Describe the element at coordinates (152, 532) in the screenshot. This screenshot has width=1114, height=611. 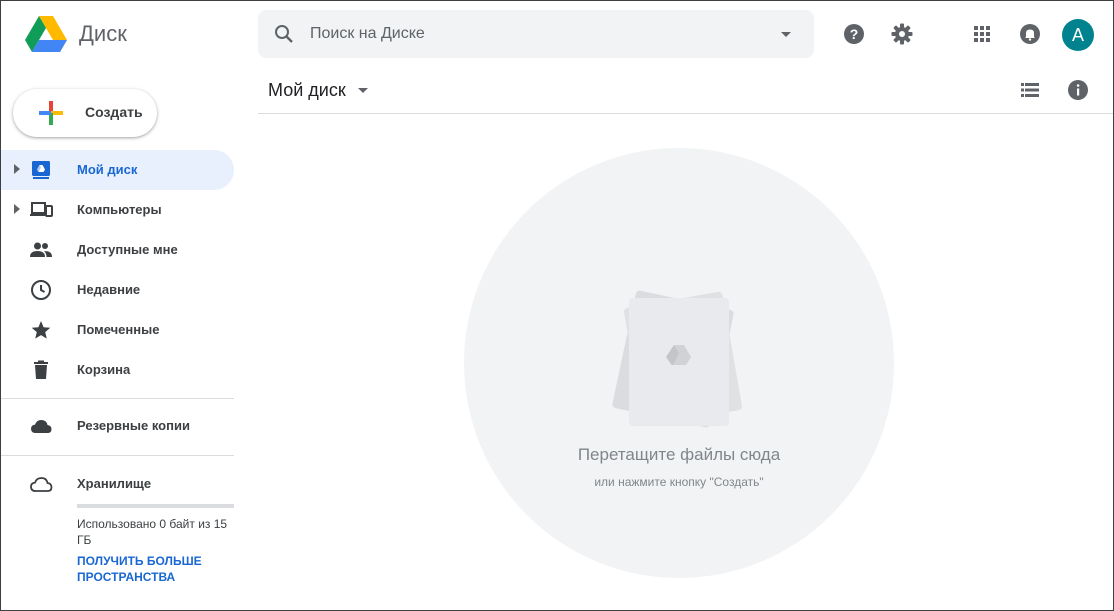
I see `storage-usage-text: Использовано 0 байт из 15 ГБ` at that location.